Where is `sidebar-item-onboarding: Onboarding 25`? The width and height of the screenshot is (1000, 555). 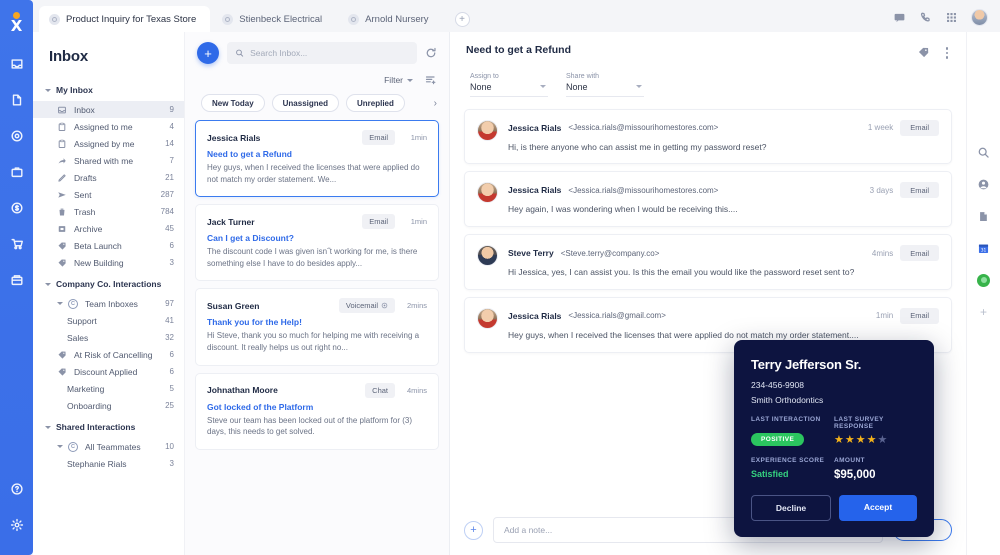 sidebar-item-onboarding: Onboarding 25 is located at coordinates (108, 405).